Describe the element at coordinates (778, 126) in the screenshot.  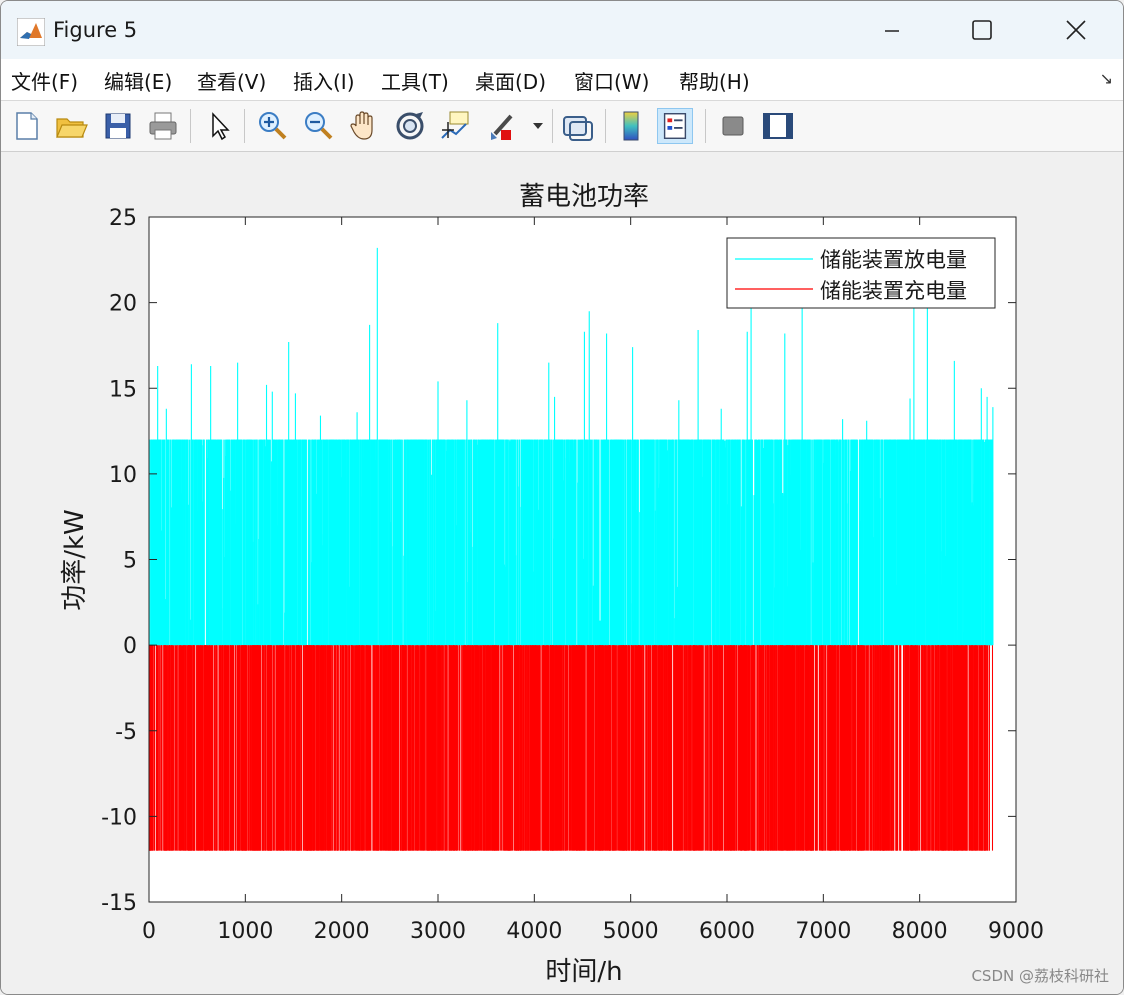
I see `show-plot-tools-icon` at that location.